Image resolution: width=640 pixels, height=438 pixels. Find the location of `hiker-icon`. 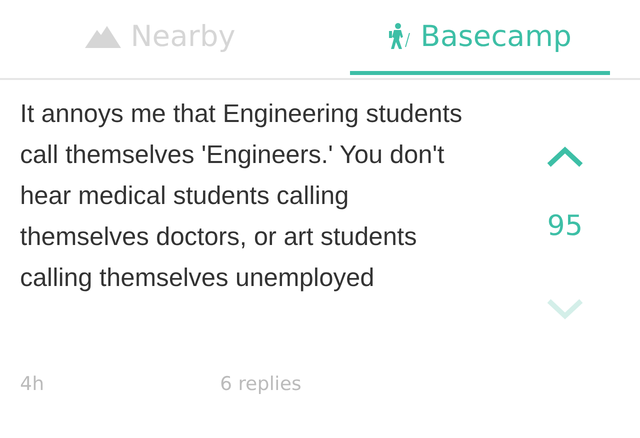

hiker-icon is located at coordinates (399, 36).